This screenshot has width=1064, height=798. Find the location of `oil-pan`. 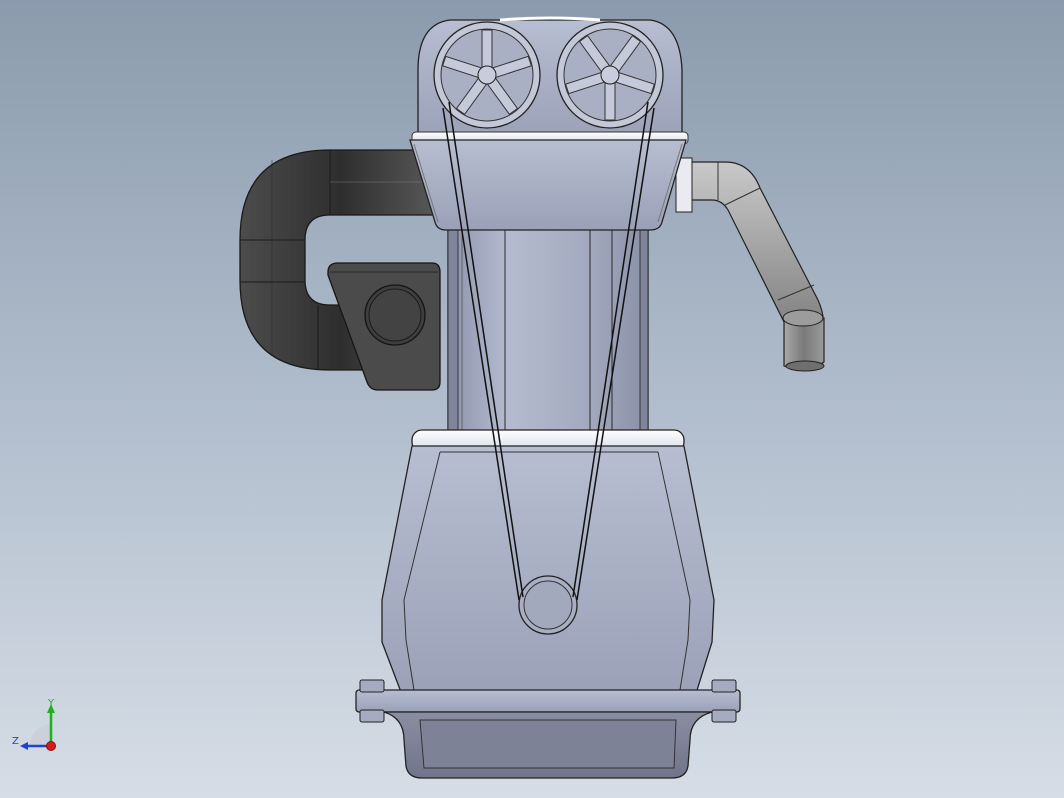

oil-pan is located at coordinates (548, 745).